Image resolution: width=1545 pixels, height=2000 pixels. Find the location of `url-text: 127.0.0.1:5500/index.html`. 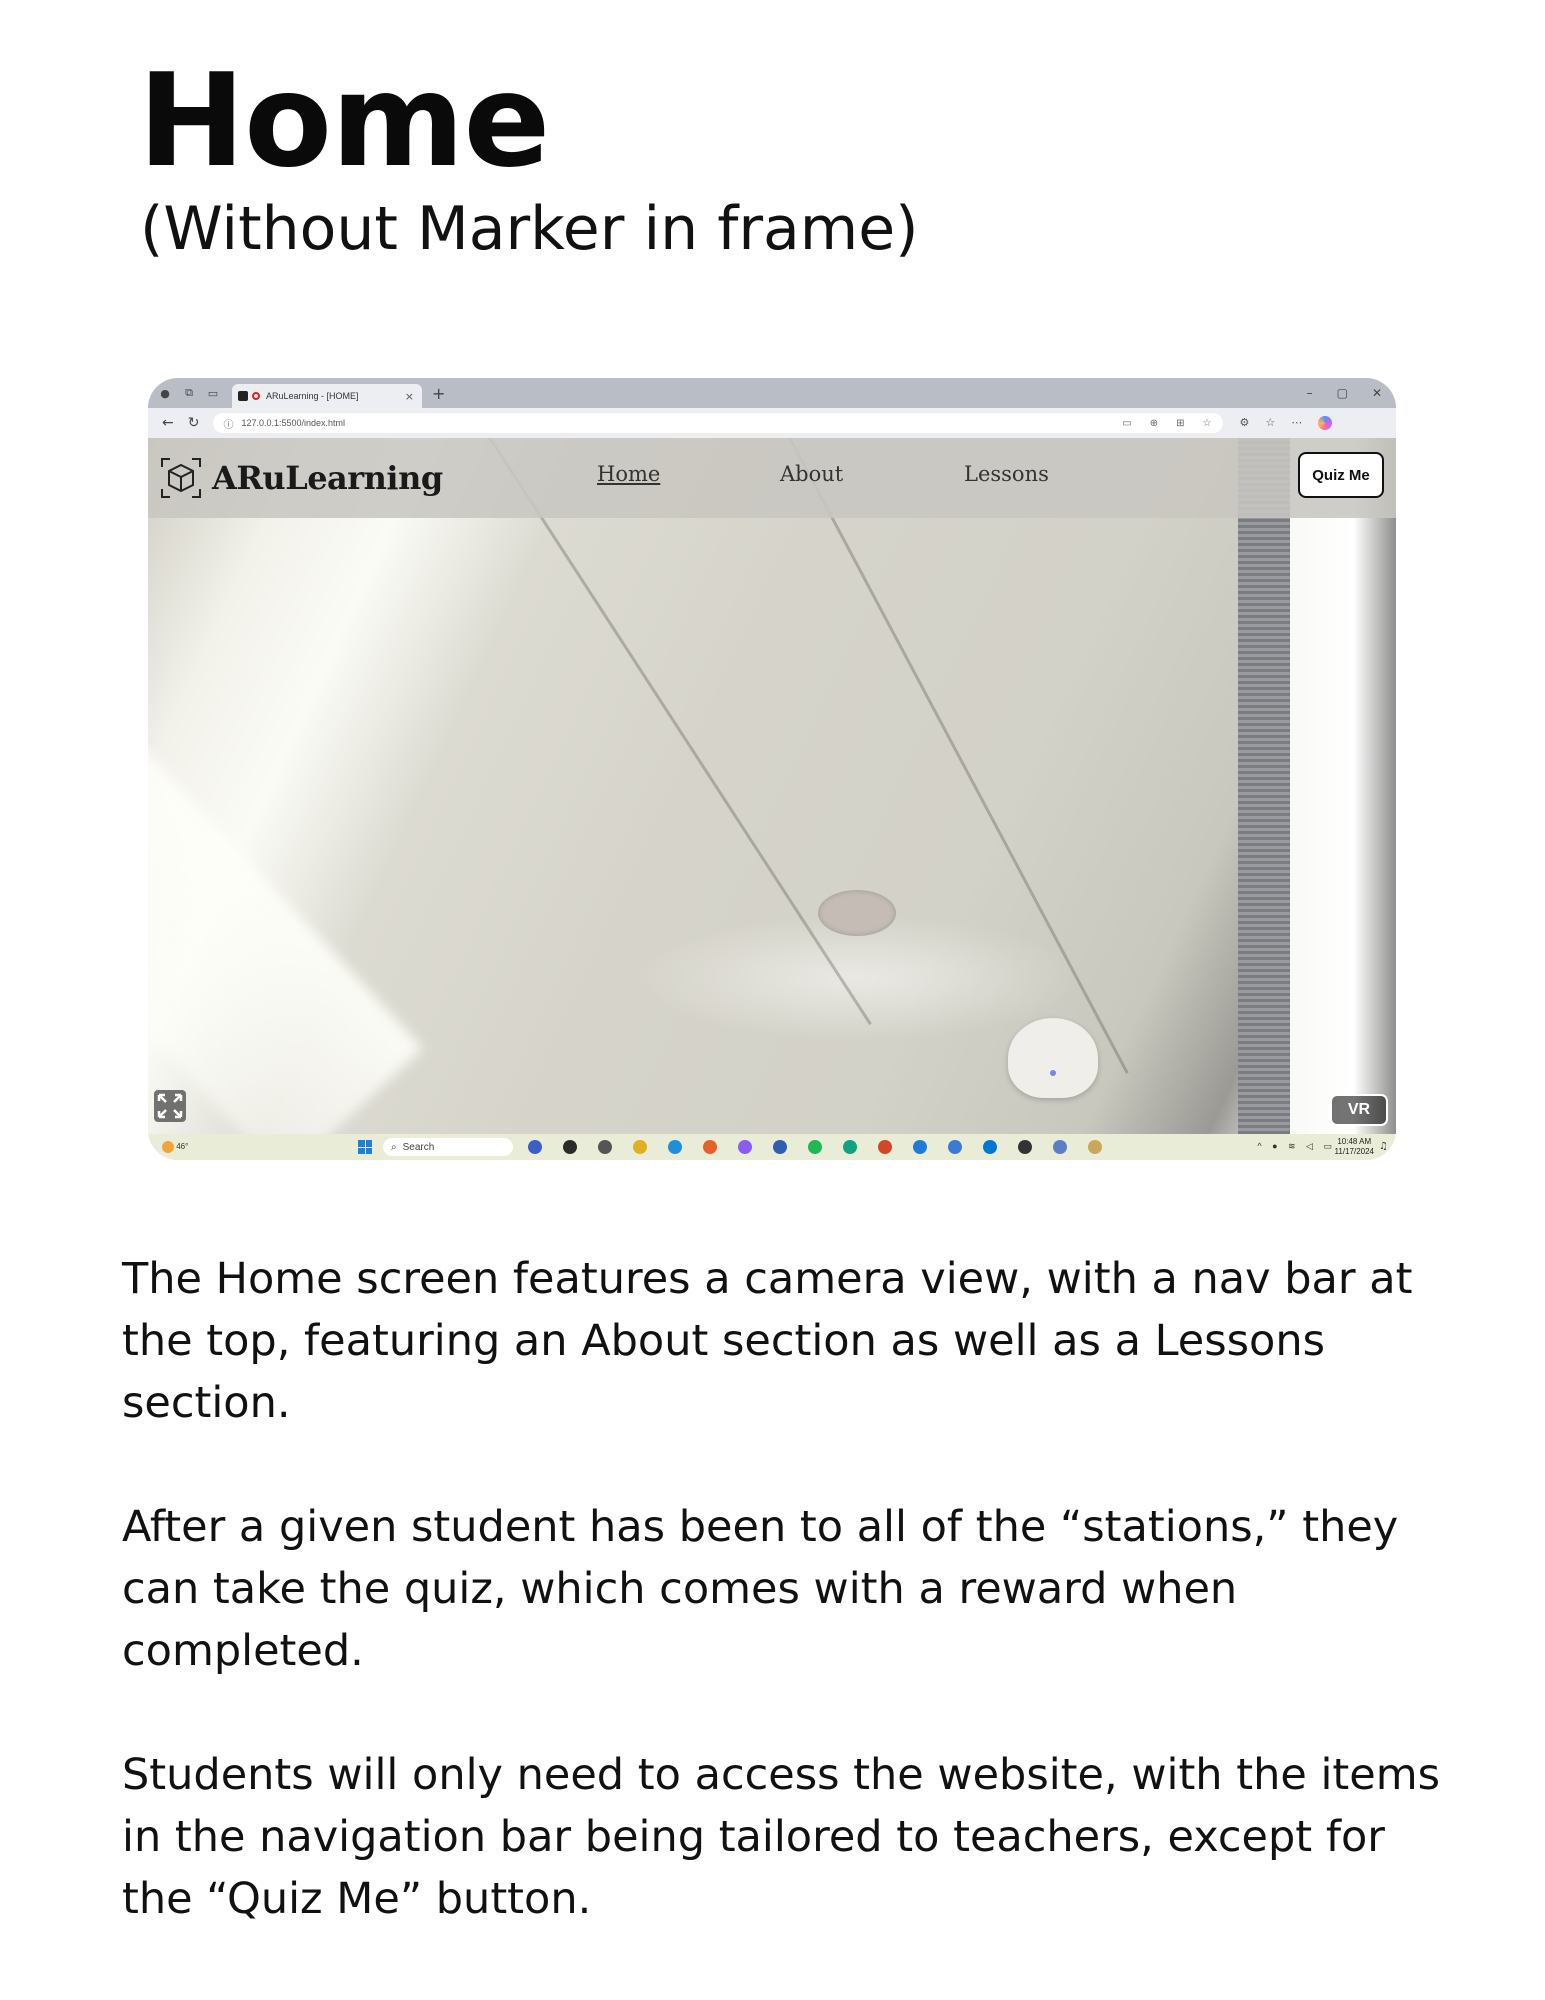

url-text: 127.0.0.1:5500/index.html is located at coordinates (293, 423).